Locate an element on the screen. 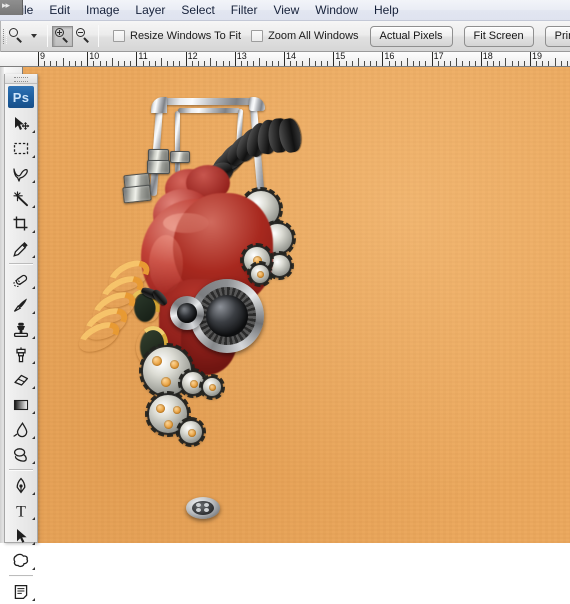 This screenshot has width=570, height=604. zoom-out-button is located at coordinates (83, 36).